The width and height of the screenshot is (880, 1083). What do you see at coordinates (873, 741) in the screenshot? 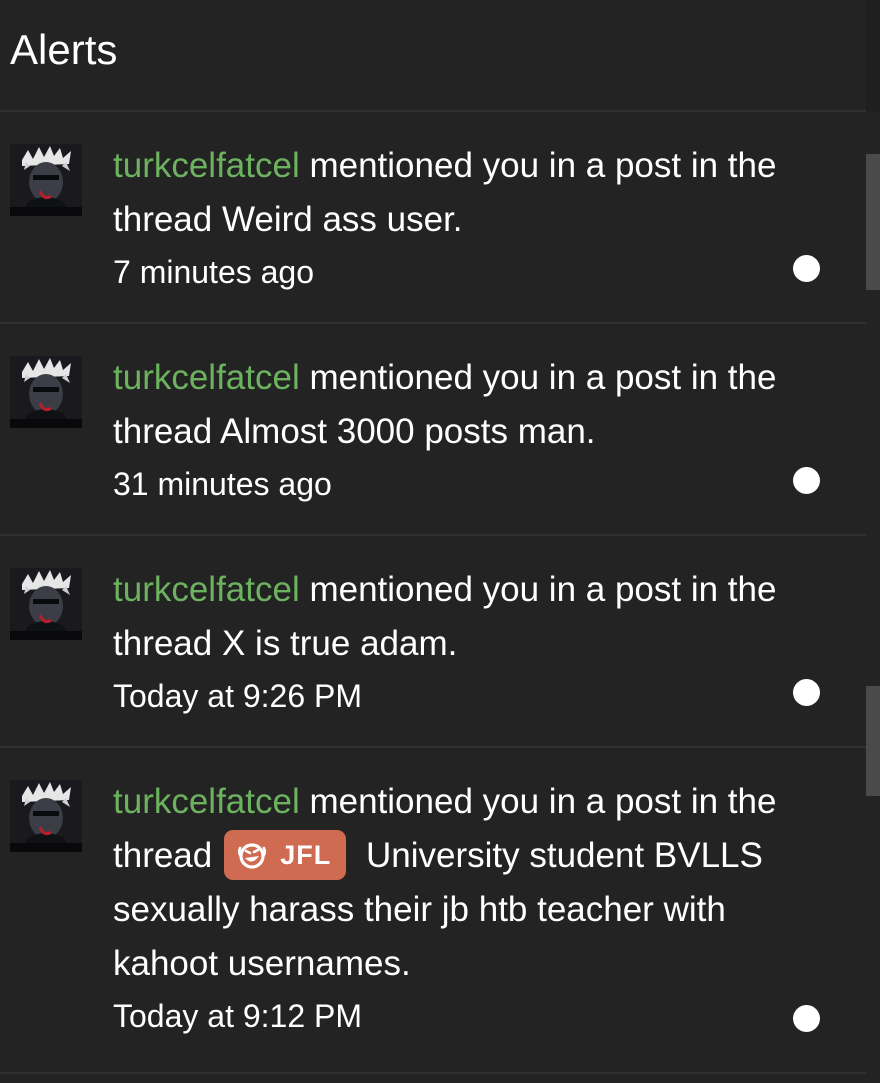
I see `scrollbar-thumb-lower` at bounding box center [873, 741].